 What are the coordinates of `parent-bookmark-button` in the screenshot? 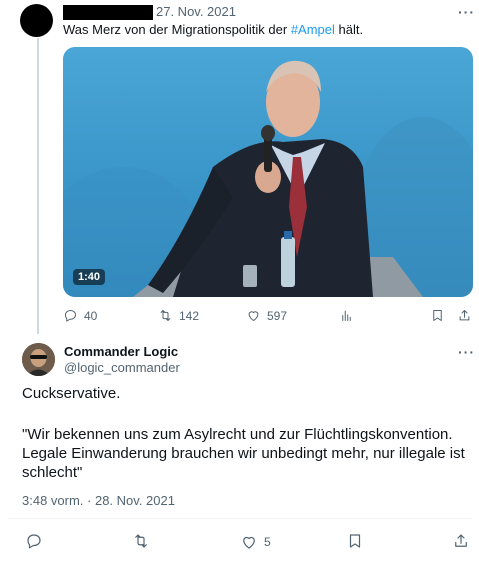 It's located at (437, 315).